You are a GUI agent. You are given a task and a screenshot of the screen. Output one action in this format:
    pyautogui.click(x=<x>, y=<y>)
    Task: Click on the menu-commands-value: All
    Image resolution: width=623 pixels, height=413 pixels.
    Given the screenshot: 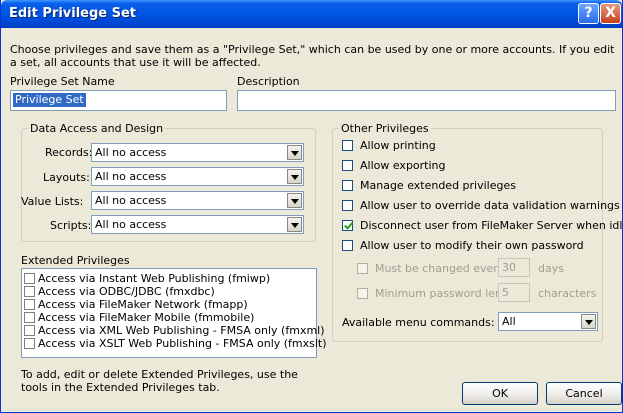 What is the action you would take?
    pyautogui.click(x=509, y=321)
    